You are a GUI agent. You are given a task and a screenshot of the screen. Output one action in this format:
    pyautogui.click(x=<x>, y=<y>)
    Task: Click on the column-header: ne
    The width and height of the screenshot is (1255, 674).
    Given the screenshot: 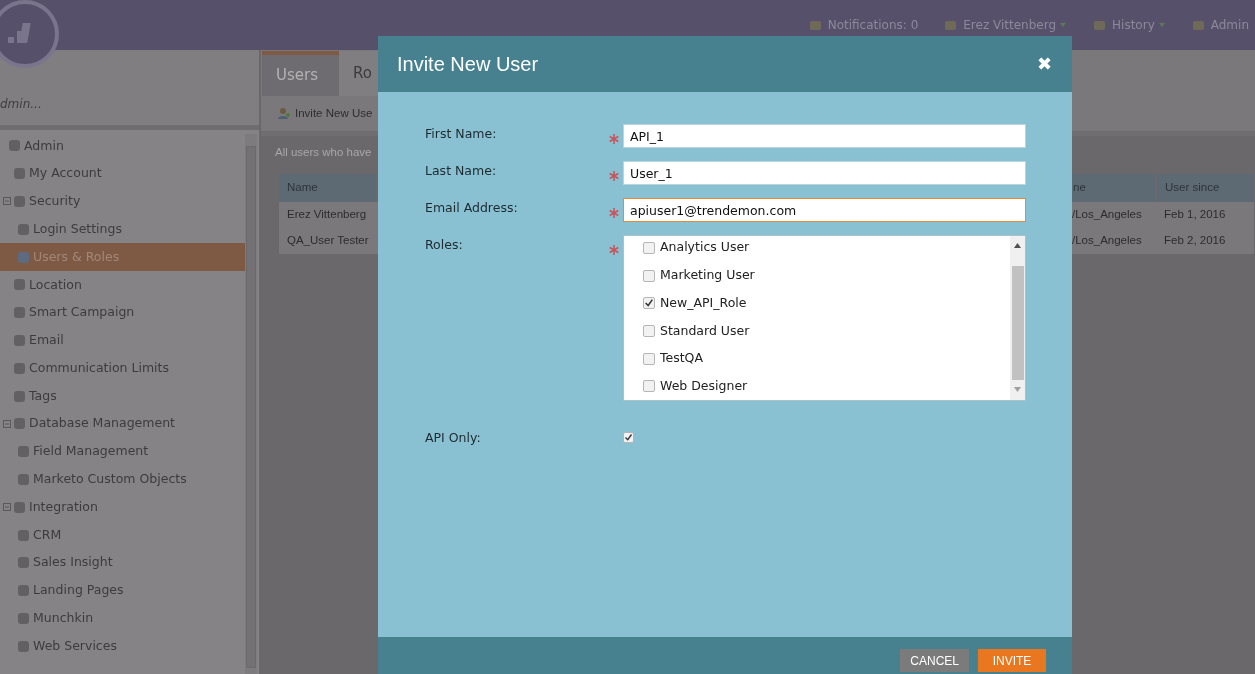 What is the action you would take?
    pyautogui.click(x=1113, y=188)
    